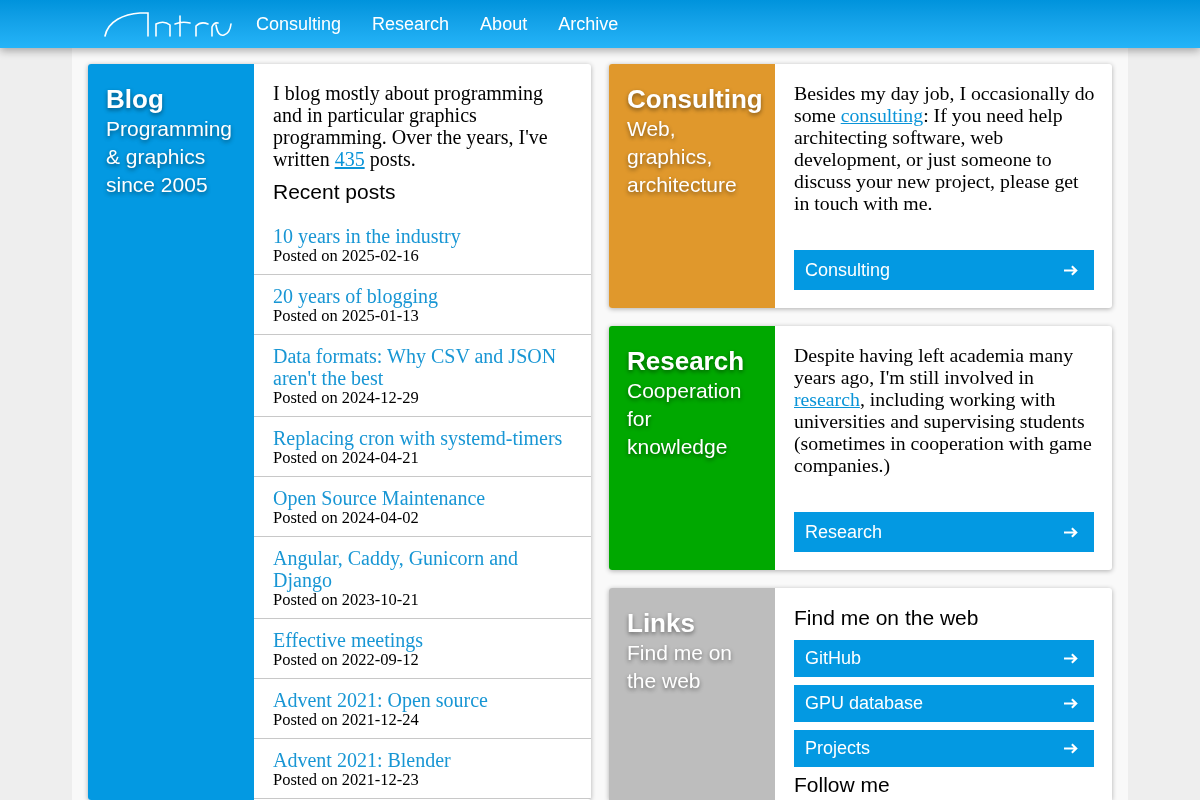  I want to click on section-text: Besides my day job, I occasionally do some consulting: If you need help architecting software, web development, or just someone to discuss your new project, please get in touch with me., so click(945, 148).